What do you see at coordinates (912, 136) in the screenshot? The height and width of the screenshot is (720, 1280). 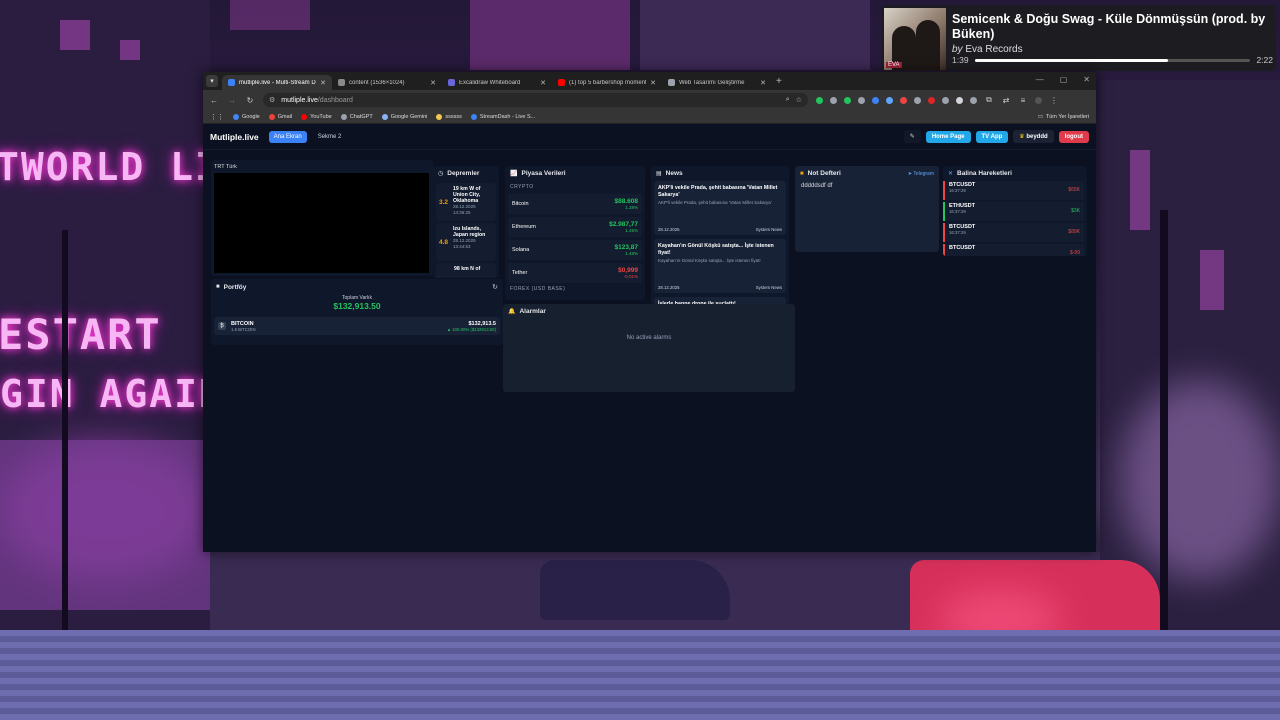 I see `edit-icon: ✎` at bounding box center [912, 136].